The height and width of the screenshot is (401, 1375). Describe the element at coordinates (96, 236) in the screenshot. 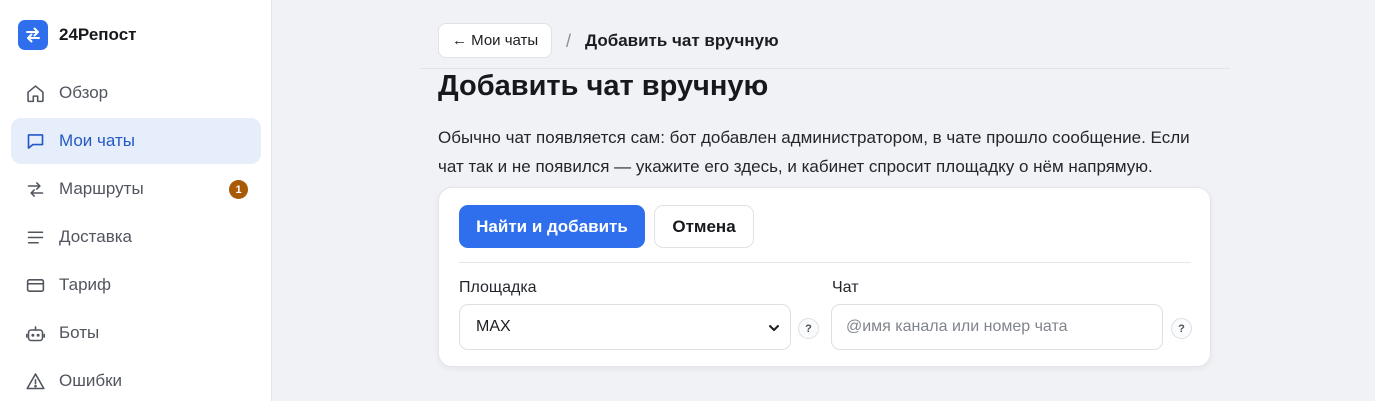

I see `sidebar-item-label: Доставка` at that location.